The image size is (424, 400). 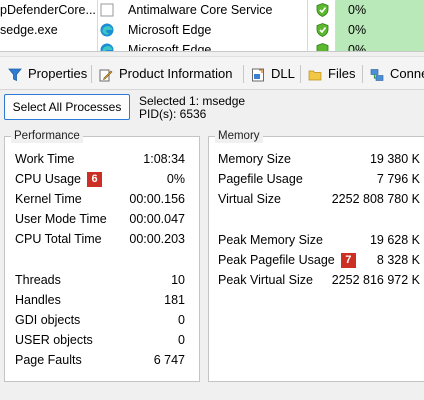 What do you see at coordinates (377, 74) in the screenshot?
I see `network-icon` at bounding box center [377, 74].